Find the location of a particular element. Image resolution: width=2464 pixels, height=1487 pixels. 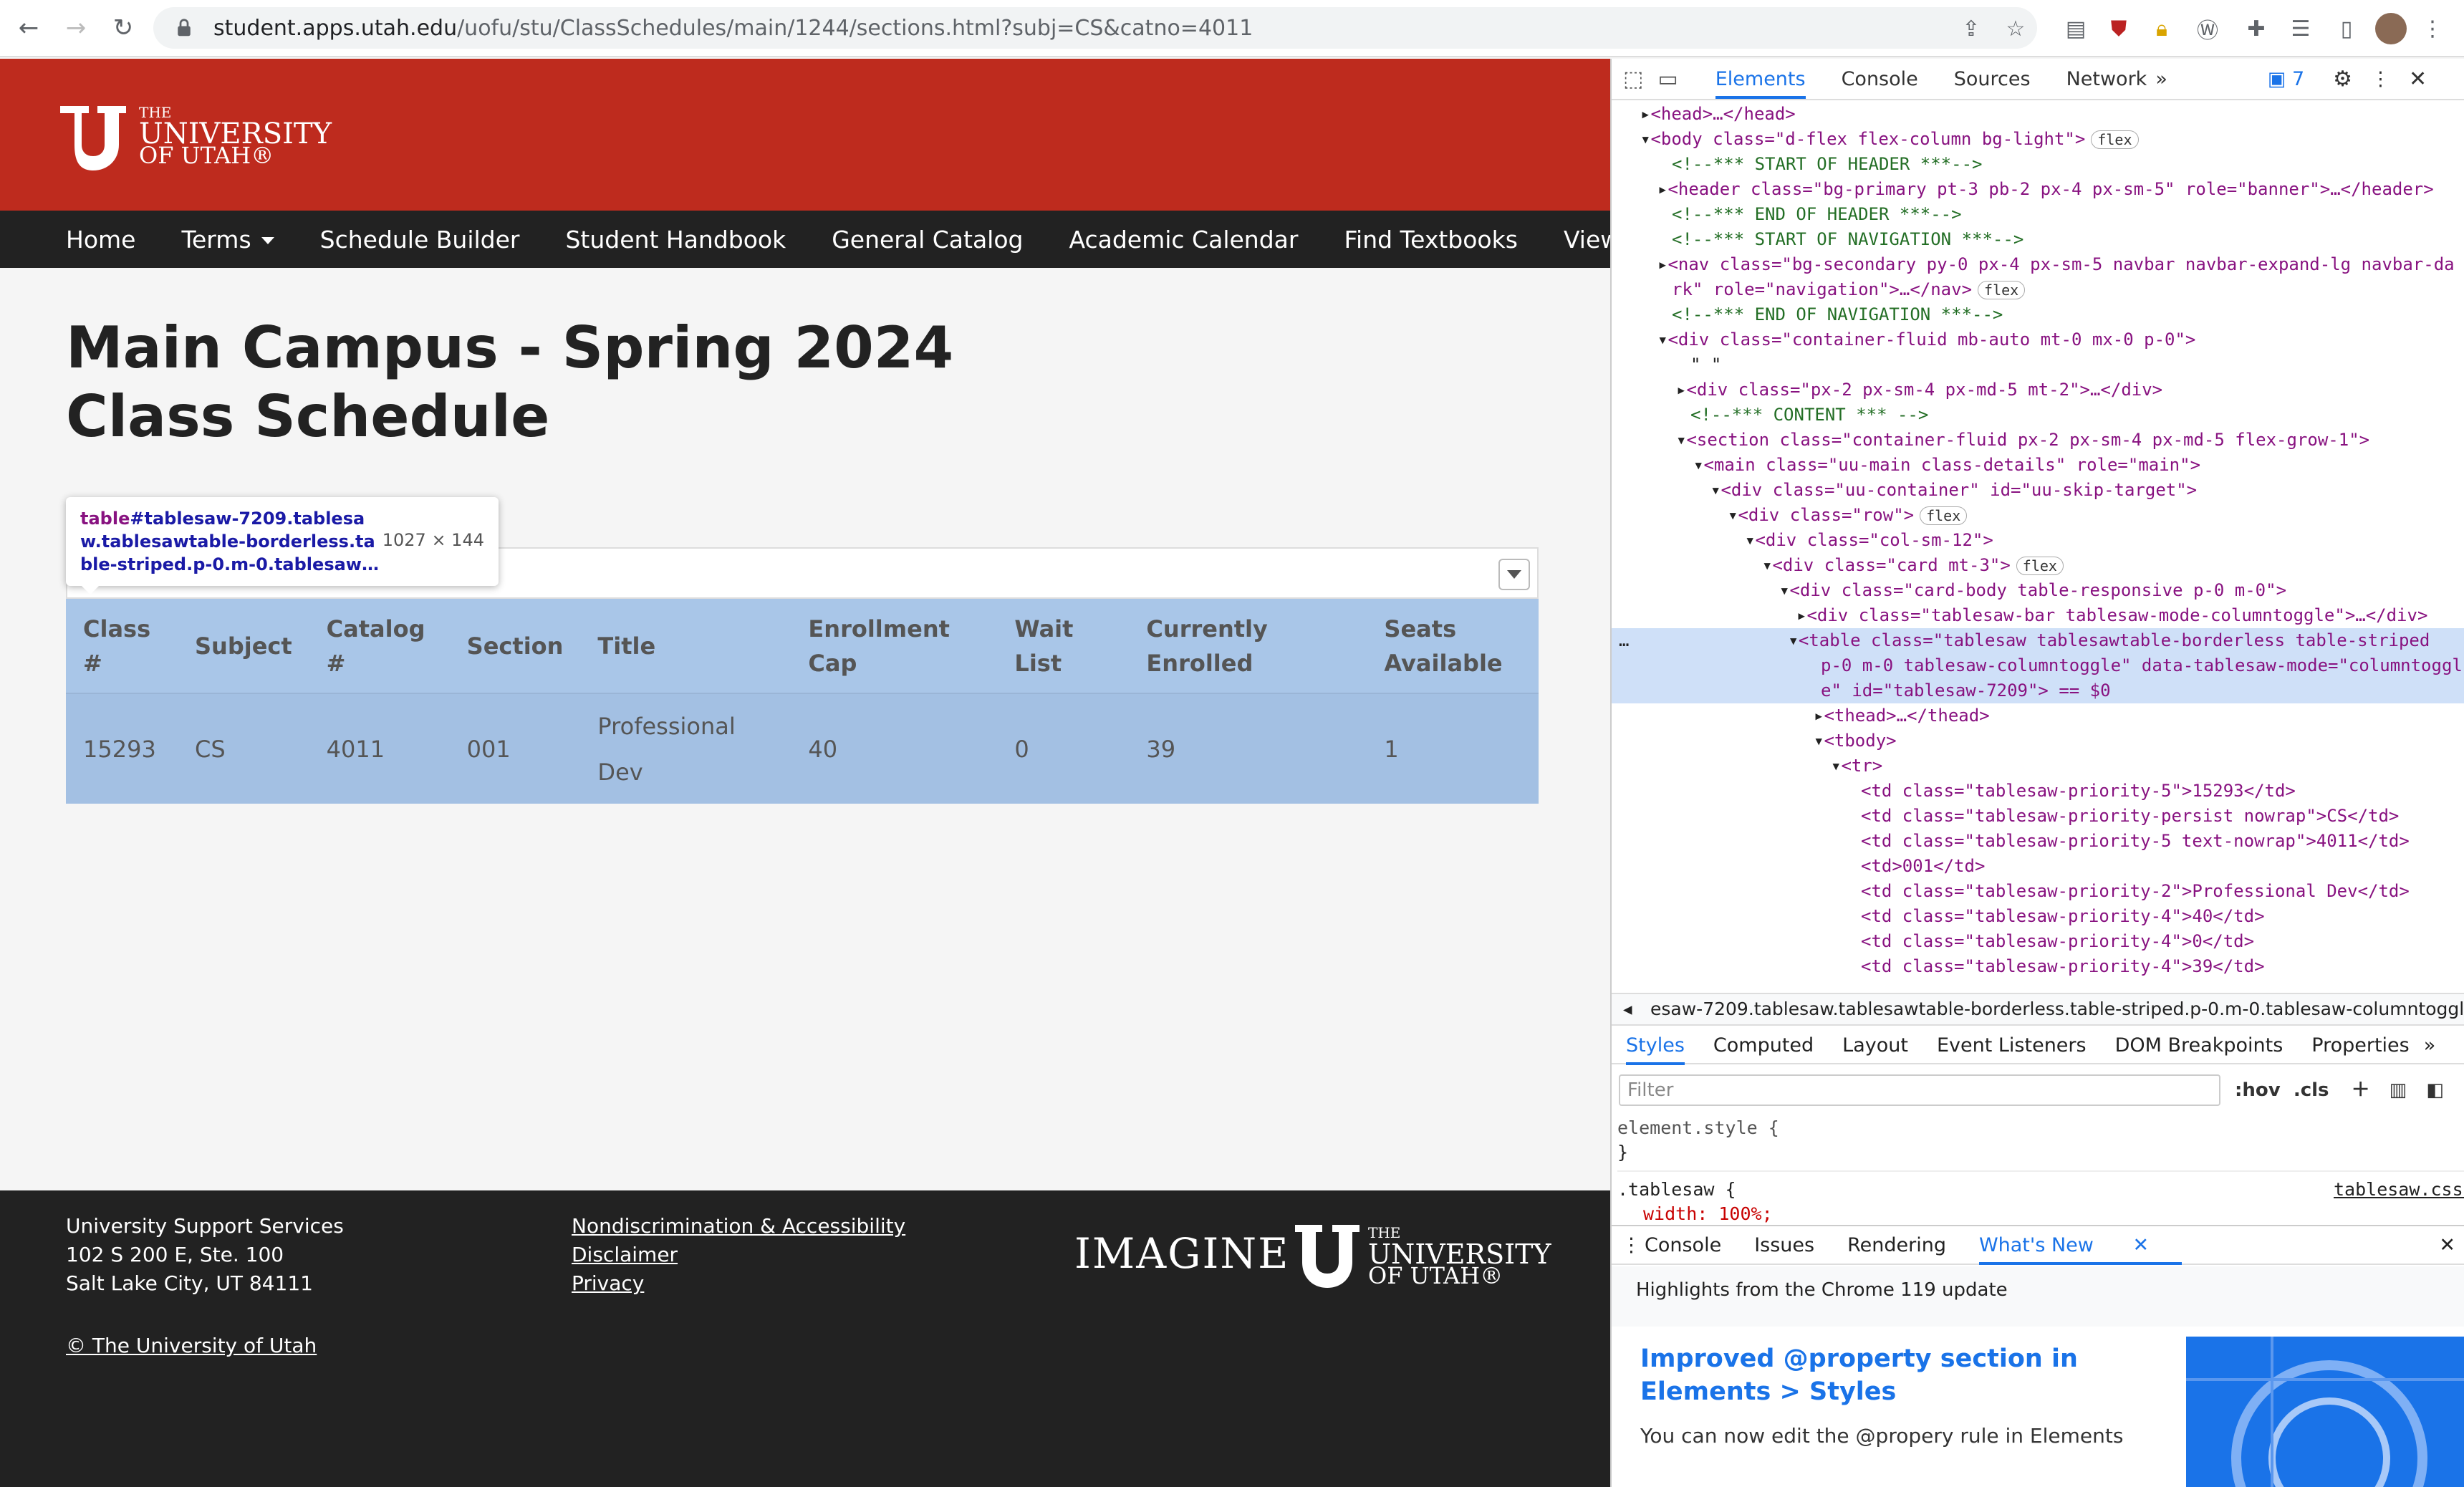

extension-shield-icon: ⛊ is located at coordinates (2119, 28).